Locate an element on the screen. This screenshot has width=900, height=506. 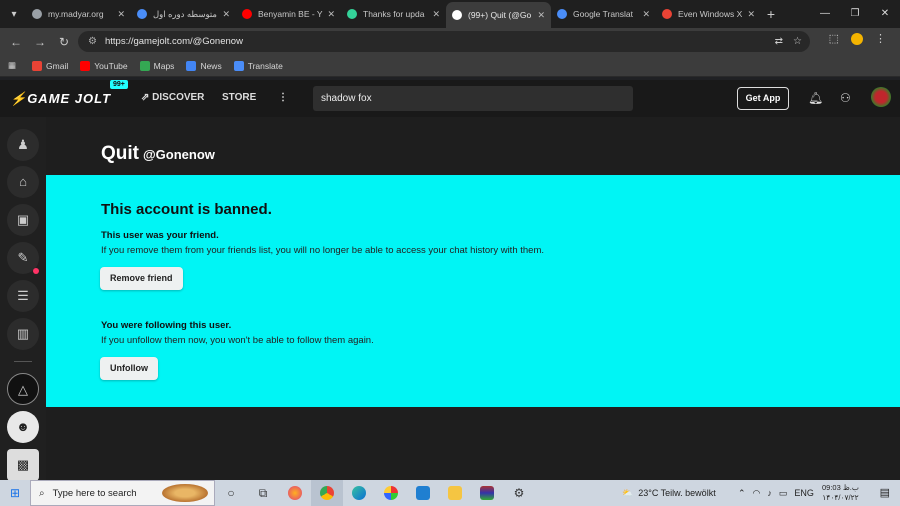
window-controls: — ❐ ✕ is located at coordinates (855, 14).